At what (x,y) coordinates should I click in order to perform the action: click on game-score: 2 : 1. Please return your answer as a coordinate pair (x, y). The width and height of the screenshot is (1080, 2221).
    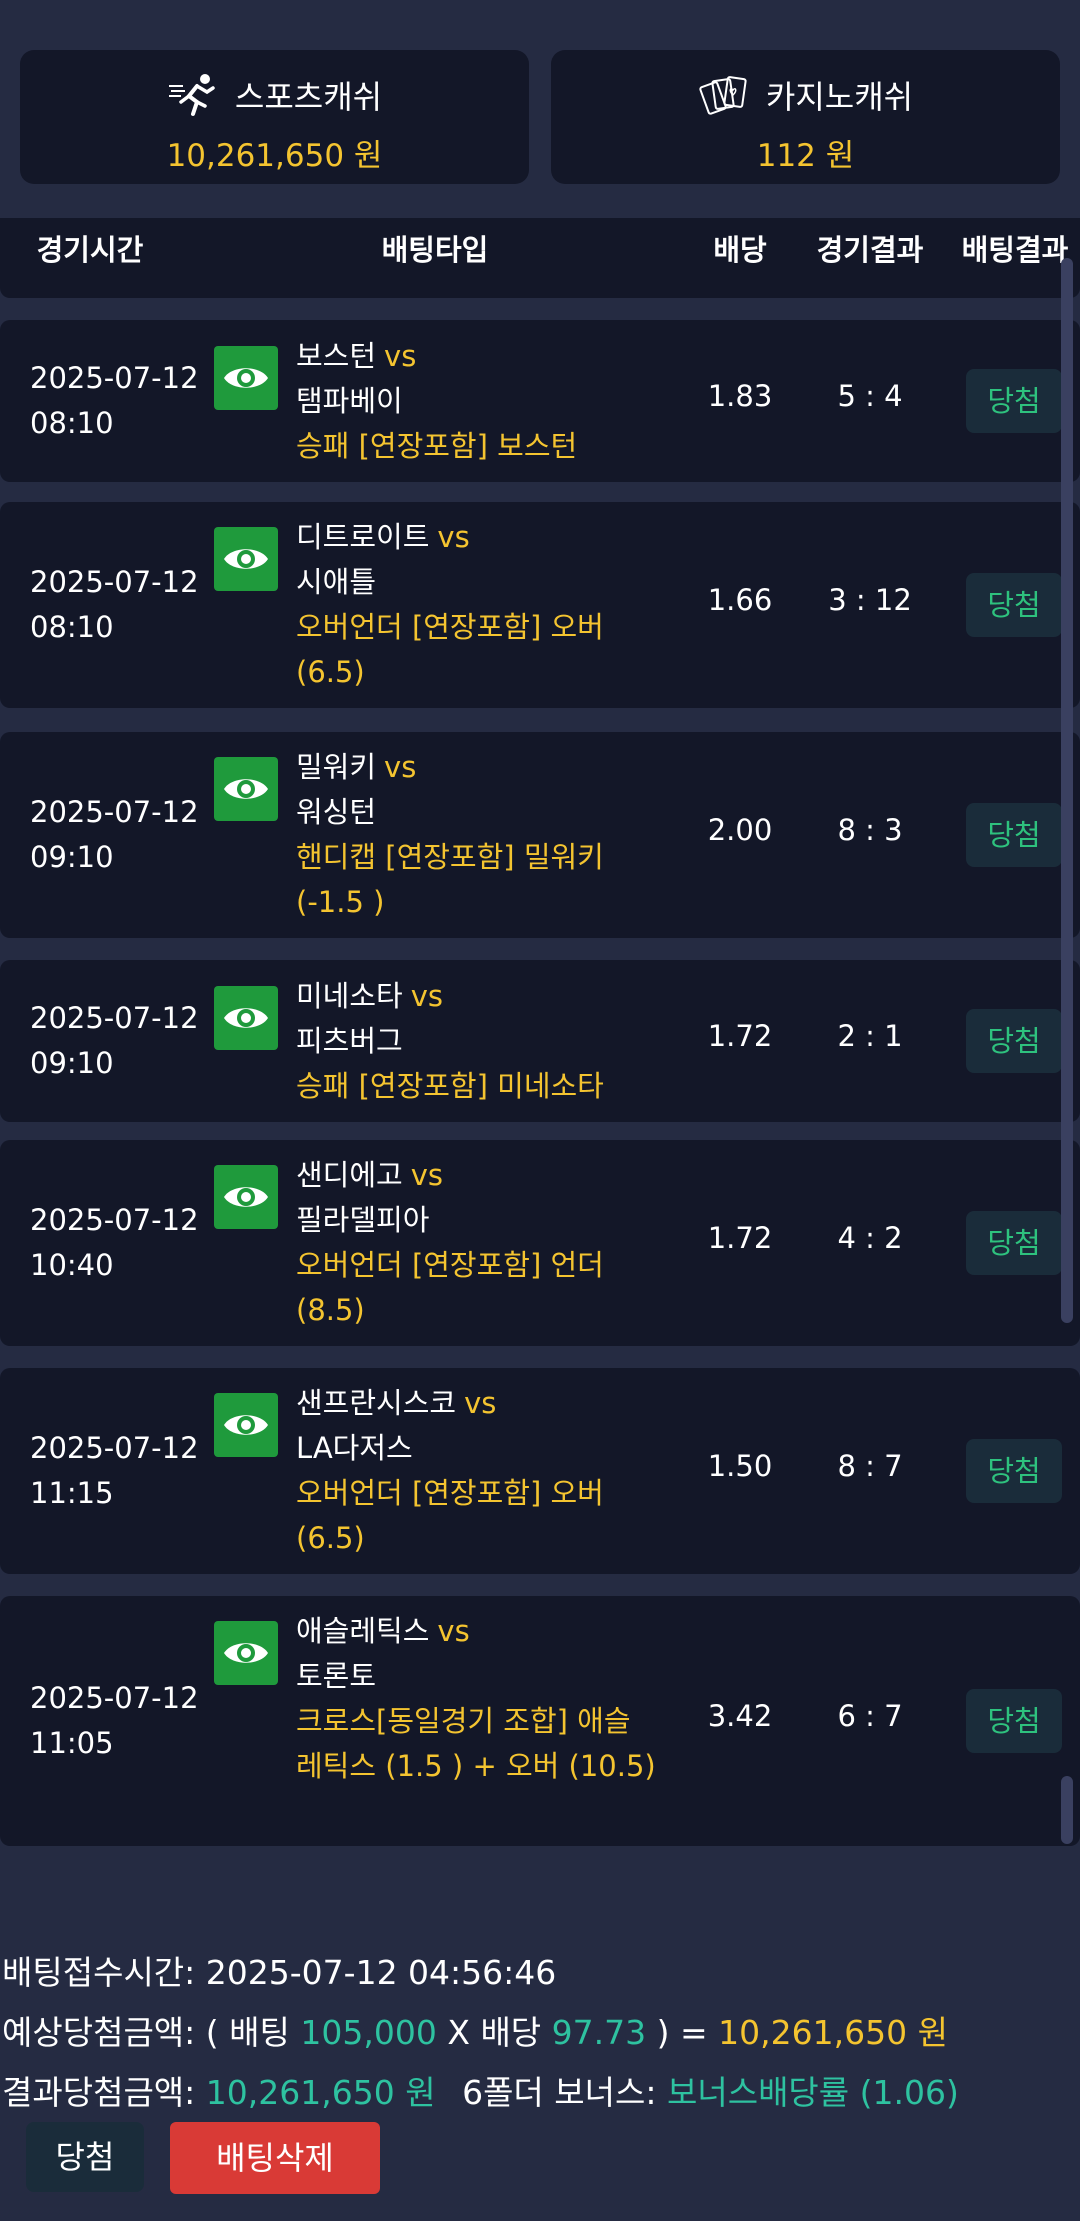
    Looking at the image, I should click on (870, 1036).